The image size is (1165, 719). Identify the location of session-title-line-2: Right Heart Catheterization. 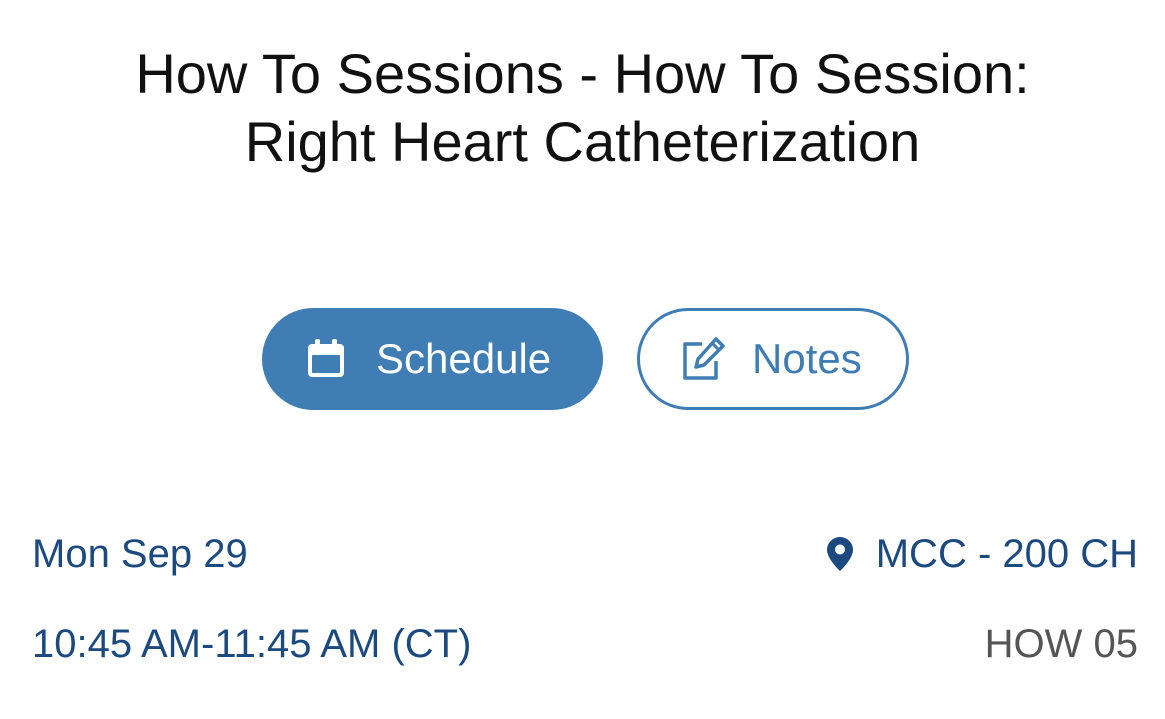
(582, 141).